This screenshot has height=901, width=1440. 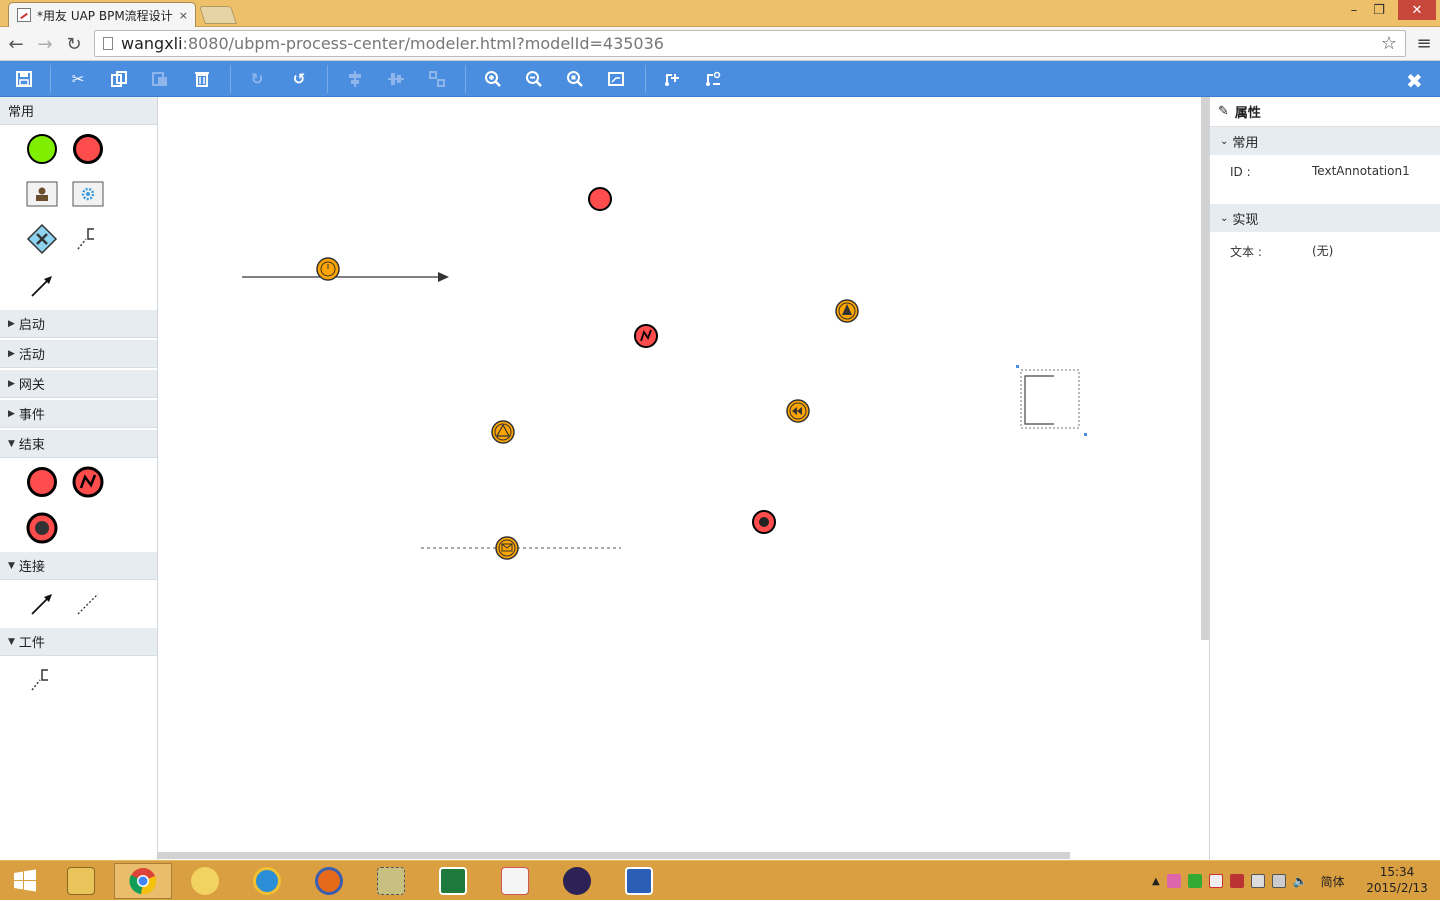 I want to click on end-event-icon, so click(x=88, y=149).